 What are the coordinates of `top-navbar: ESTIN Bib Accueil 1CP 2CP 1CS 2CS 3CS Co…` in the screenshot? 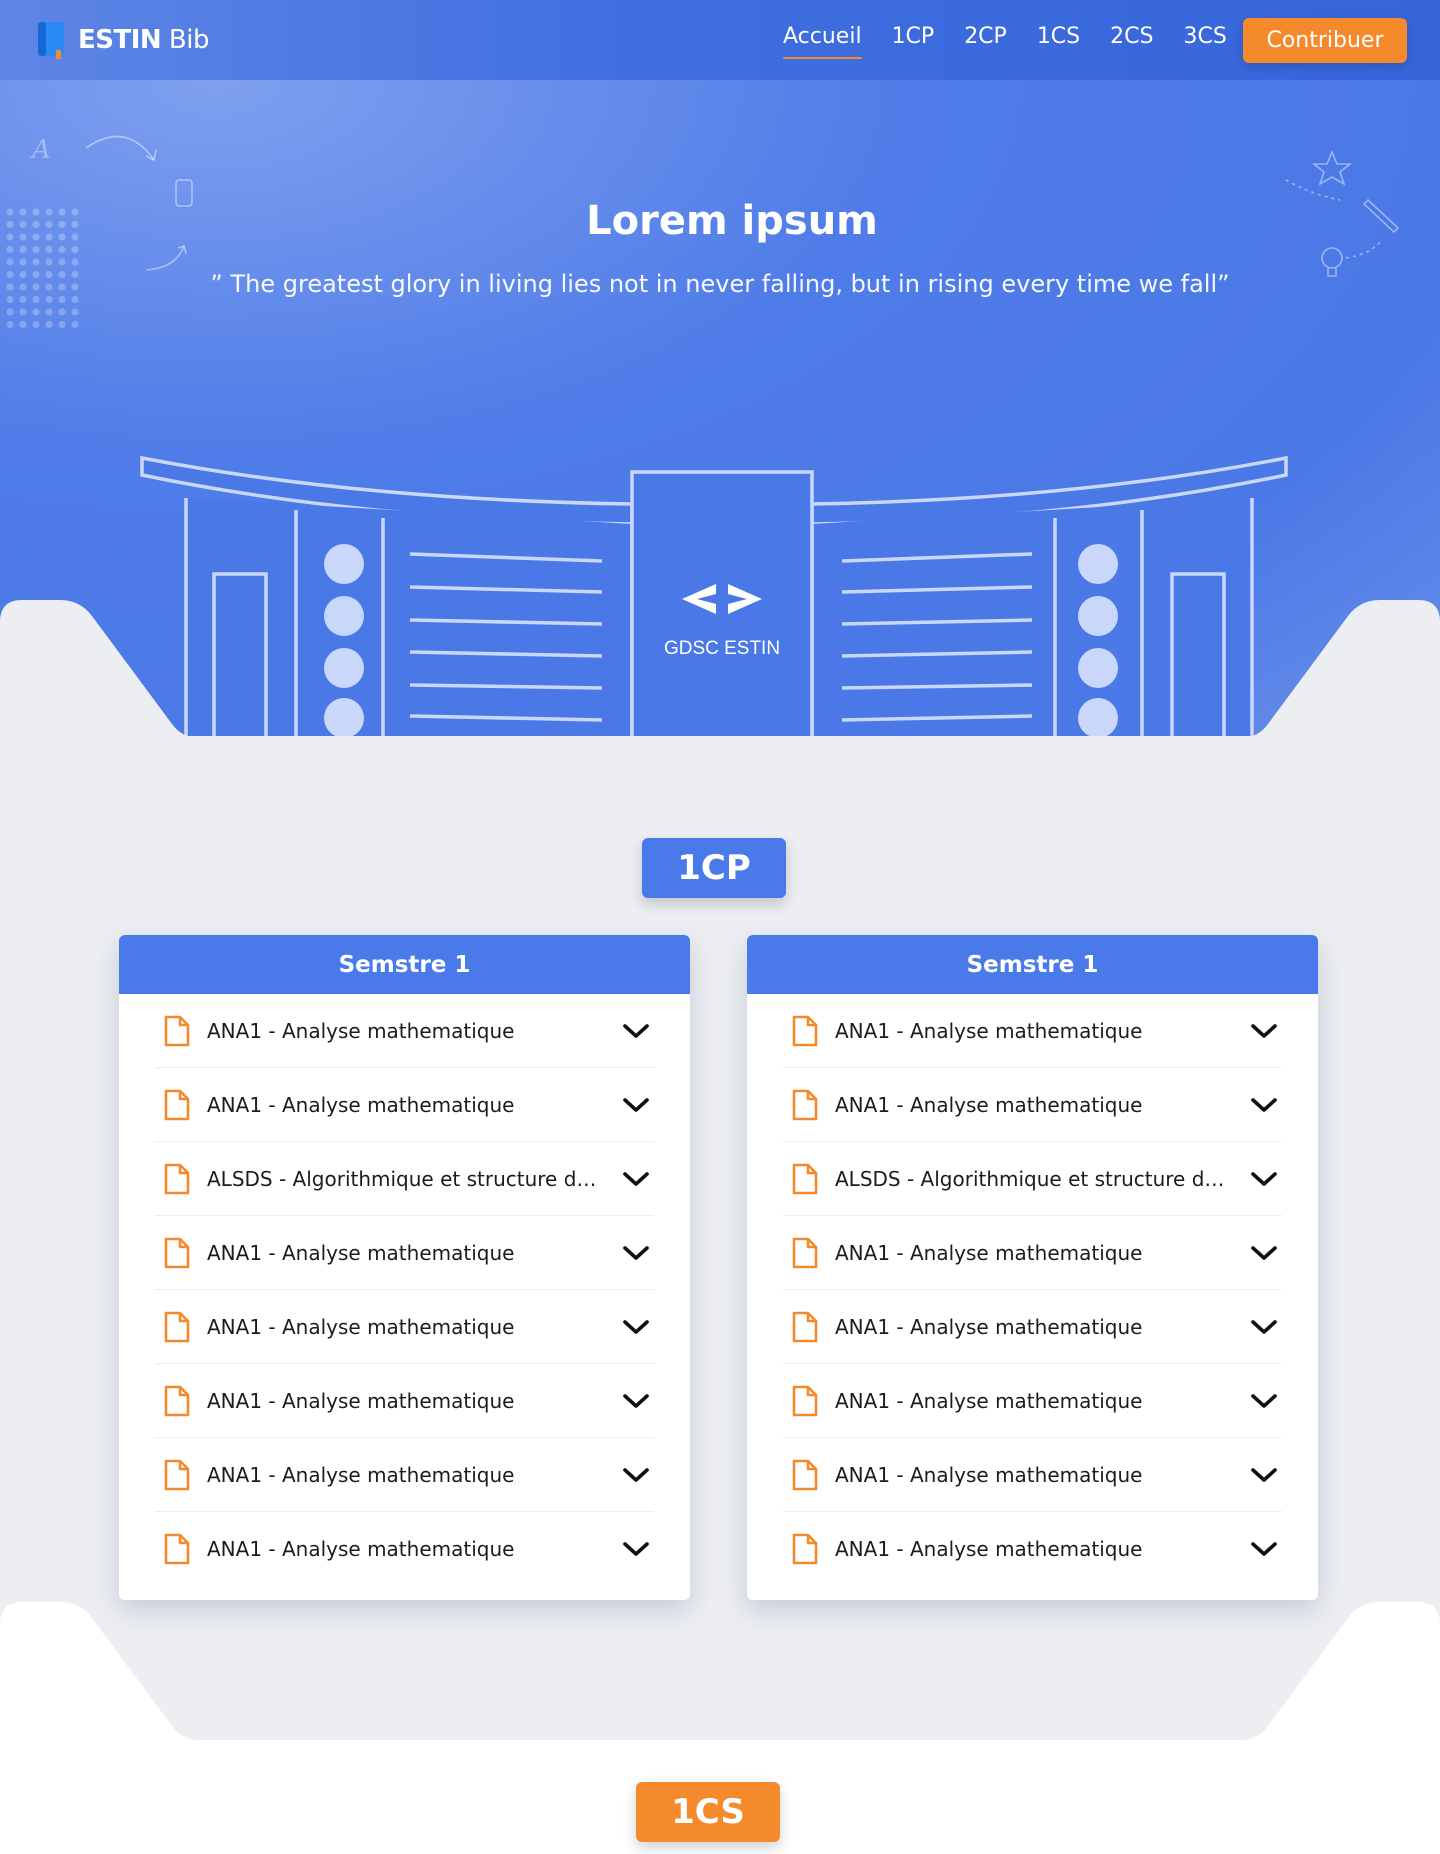 It's located at (720, 40).